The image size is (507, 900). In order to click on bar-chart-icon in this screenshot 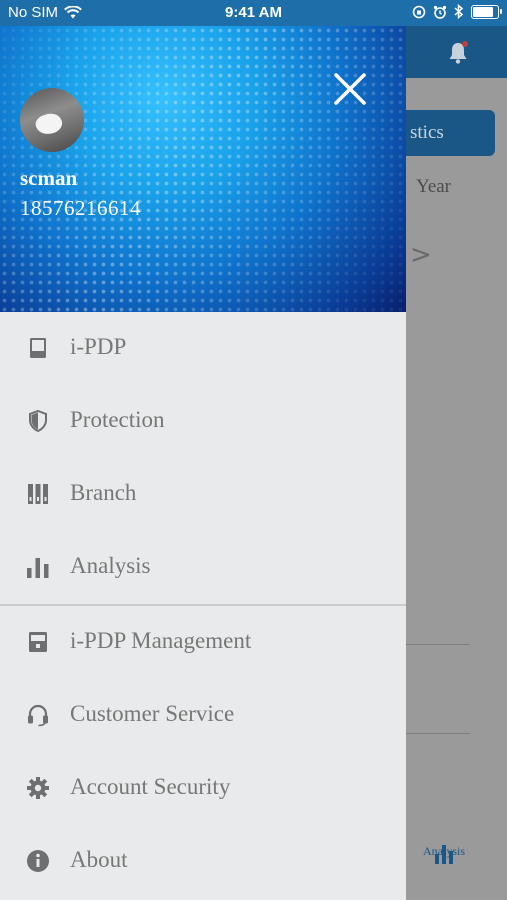, I will do `click(38, 568)`.